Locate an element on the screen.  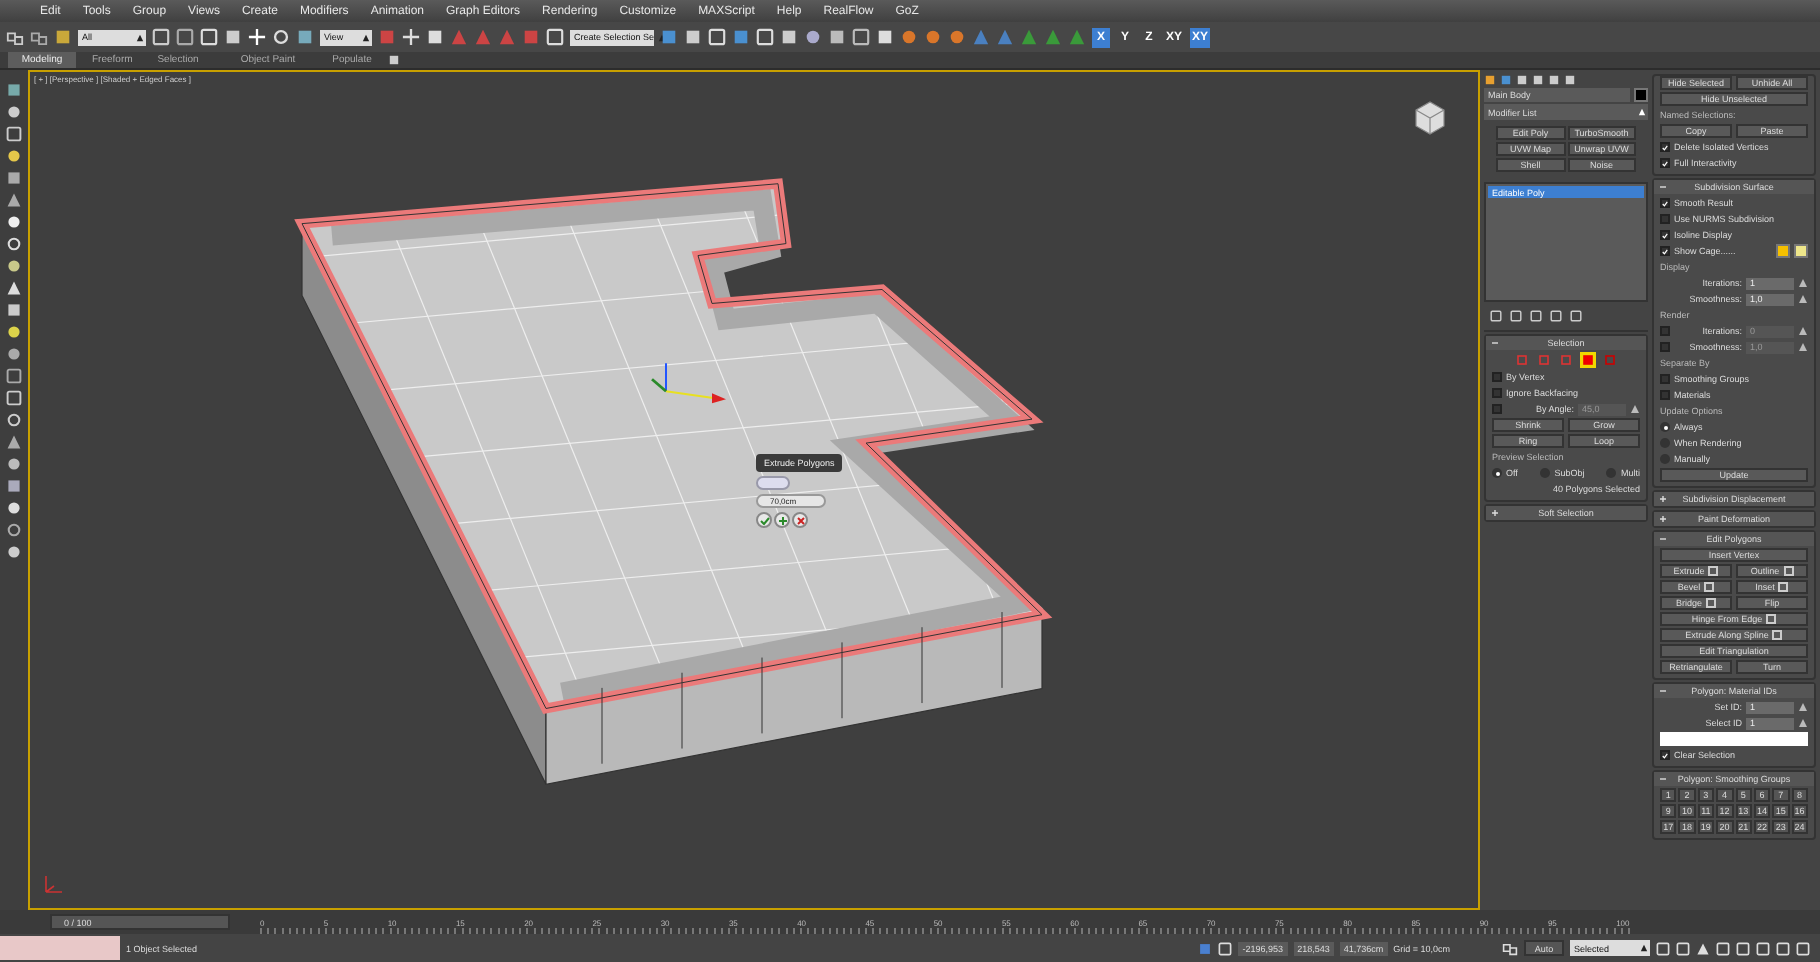
rotate-icon is located at coordinates (281, 37).